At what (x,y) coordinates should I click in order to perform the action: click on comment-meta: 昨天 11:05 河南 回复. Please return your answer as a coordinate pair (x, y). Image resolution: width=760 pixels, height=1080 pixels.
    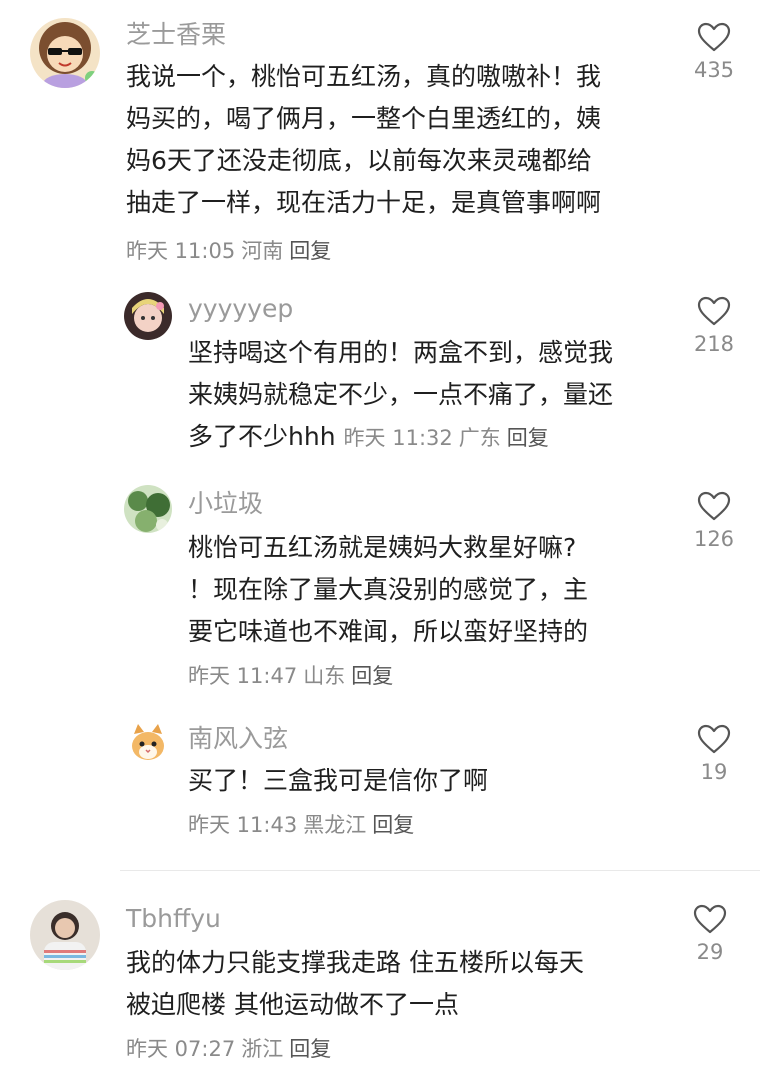
    Looking at the image, I should click on (231, 251).